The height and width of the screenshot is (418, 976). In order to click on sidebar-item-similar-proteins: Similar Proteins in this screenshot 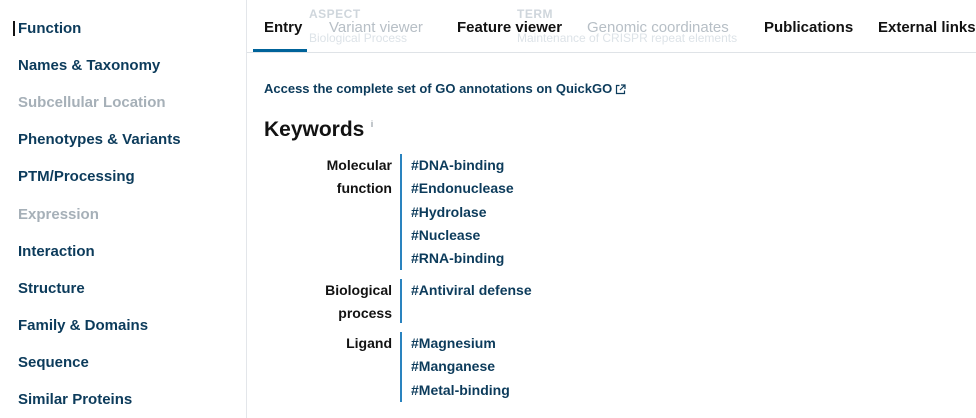, I will do `click(75, 399)`.